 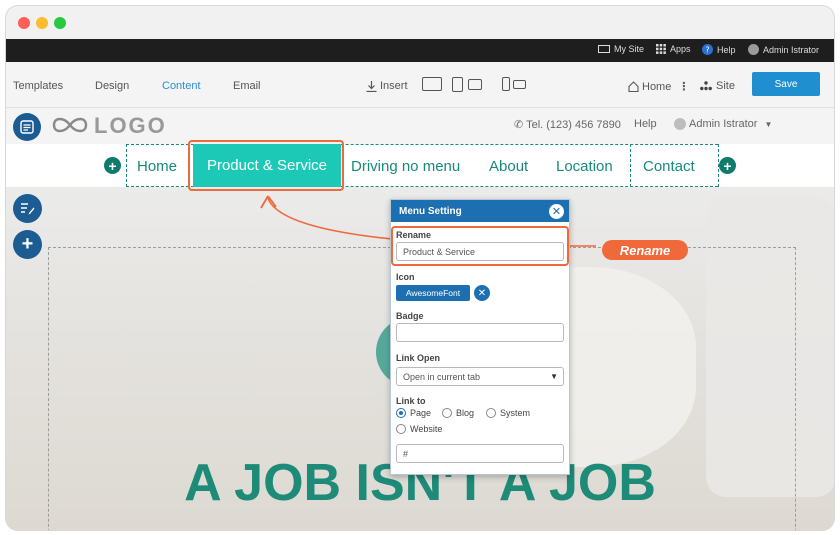 I want to click on radio-page: Page, so click(x=413, y=413).